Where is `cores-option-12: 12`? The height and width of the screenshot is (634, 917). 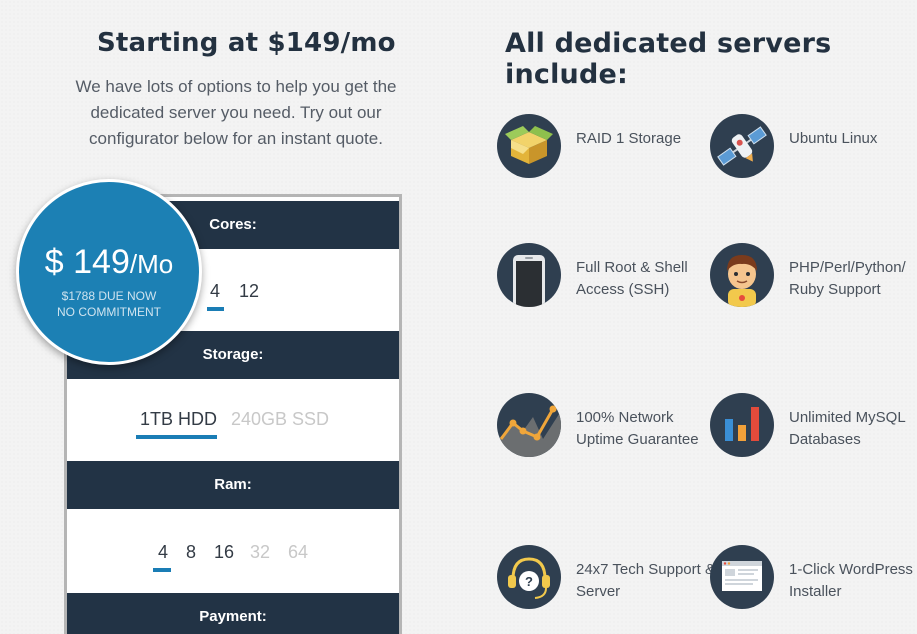 cores-option-12: 12 is located at coordinates (249, 291).